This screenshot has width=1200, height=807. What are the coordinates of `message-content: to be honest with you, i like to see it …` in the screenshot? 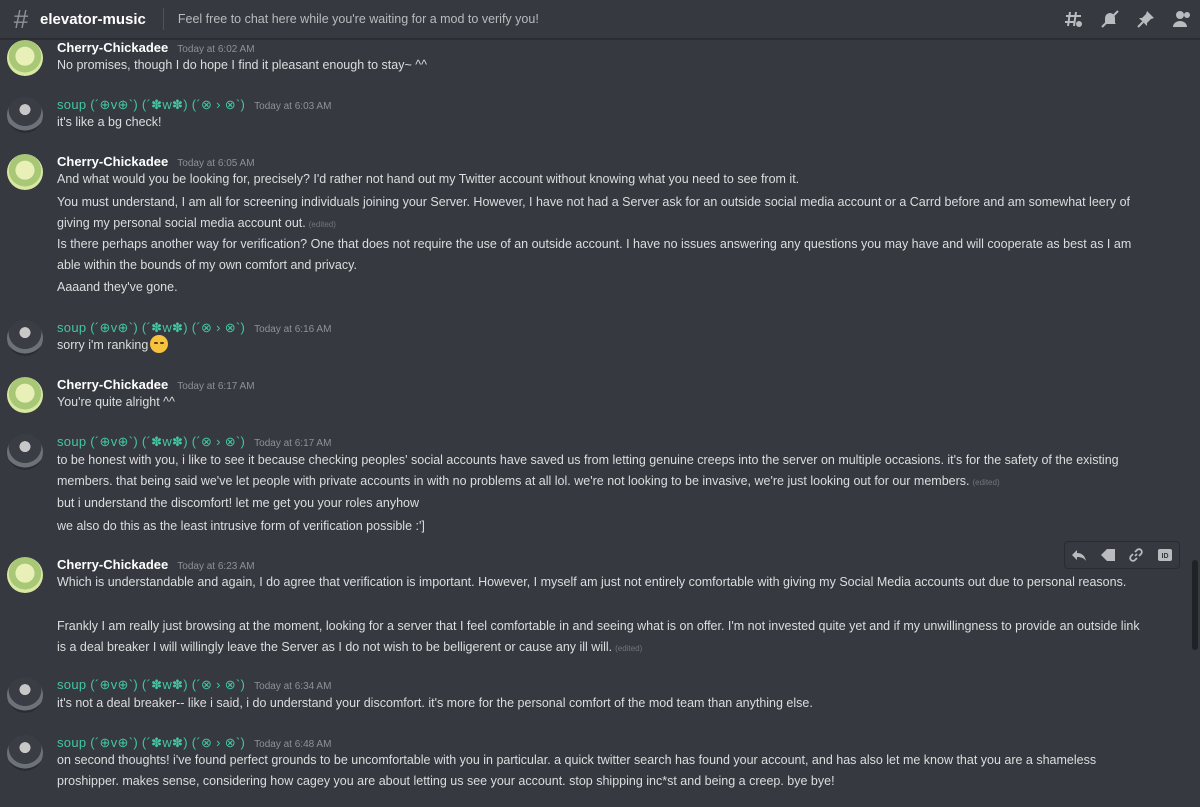 It's located at (599, 471).